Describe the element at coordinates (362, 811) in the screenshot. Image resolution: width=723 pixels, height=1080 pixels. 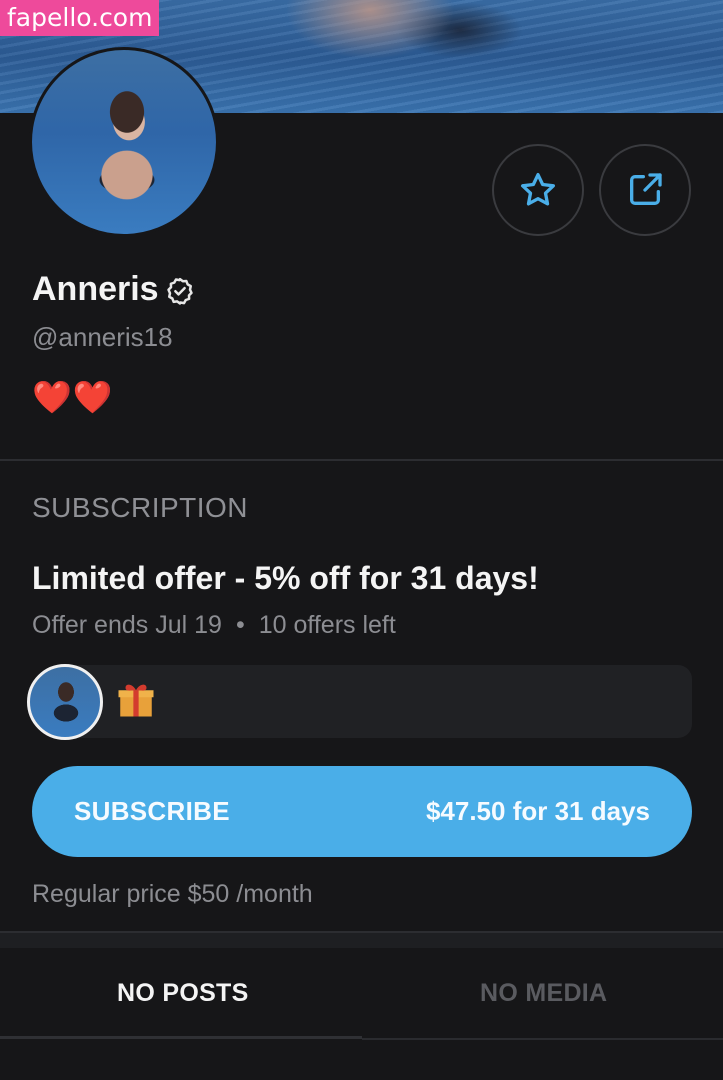
I see `subscribe-button: SUBSCRIBE $47.50 for 31 days` at that location.